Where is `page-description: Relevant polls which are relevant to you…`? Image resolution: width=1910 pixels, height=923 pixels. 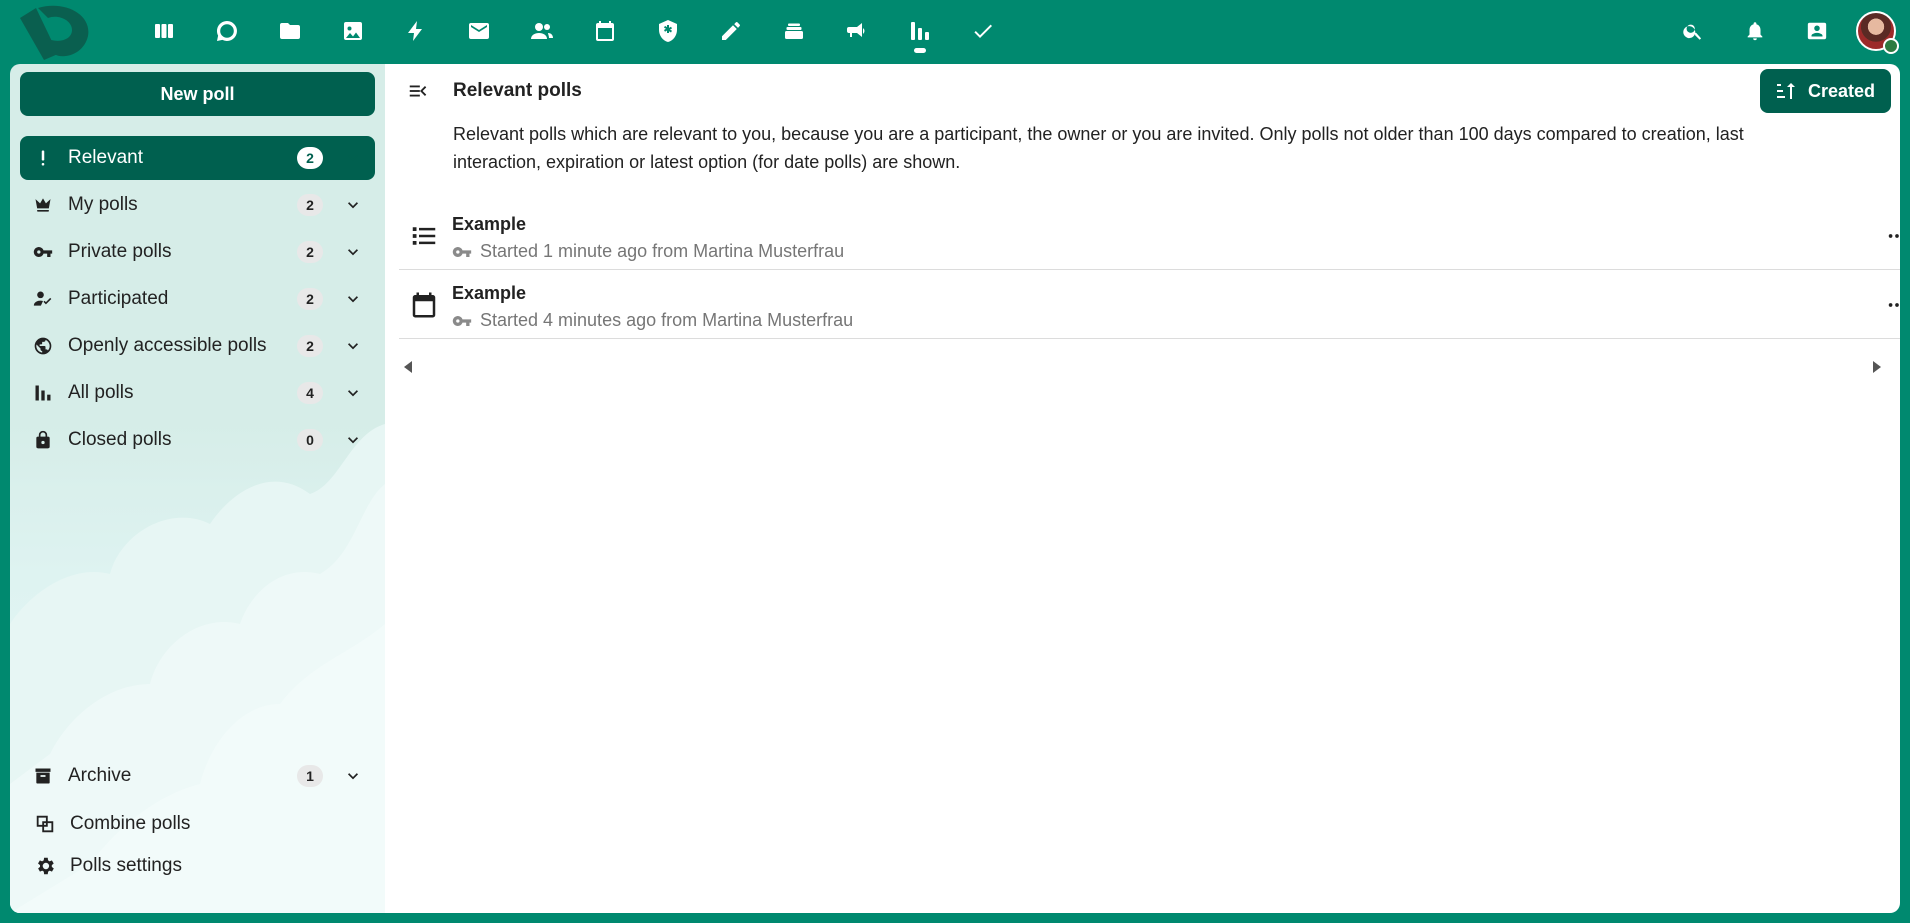 page-description: Relevant polls which are relevant to you… is located at coordinates (1098, 148).